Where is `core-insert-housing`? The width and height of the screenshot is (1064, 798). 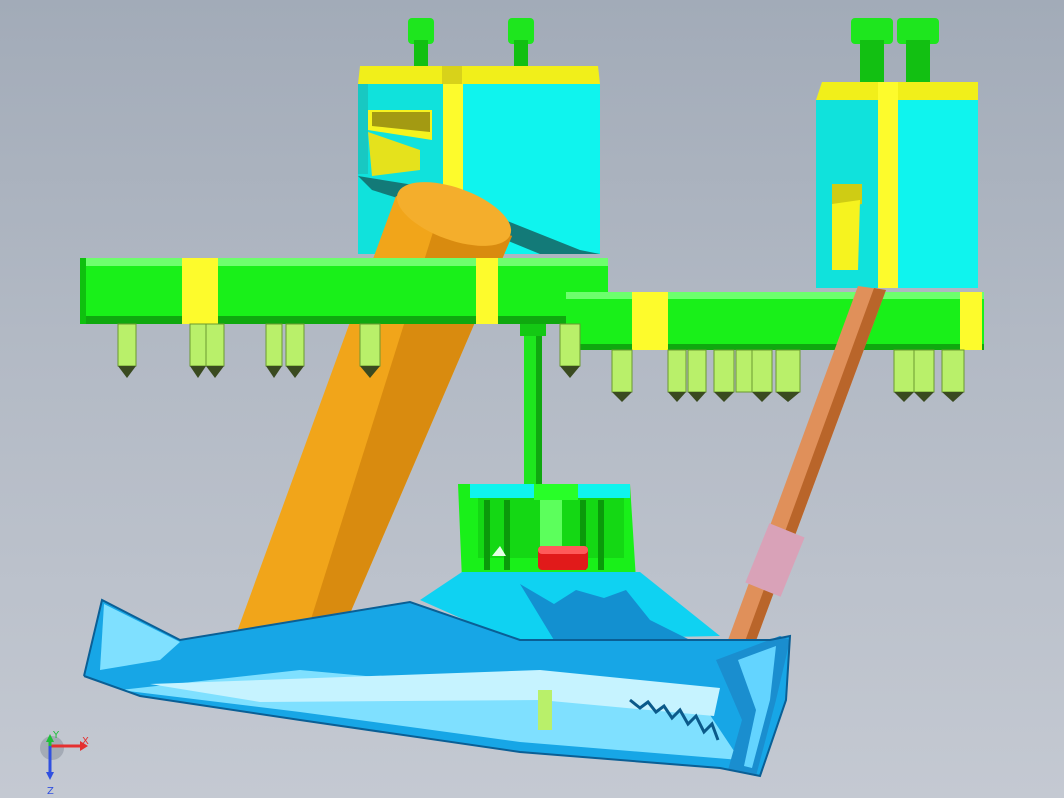 core-insert-housing is located at coordinates (547, 532).